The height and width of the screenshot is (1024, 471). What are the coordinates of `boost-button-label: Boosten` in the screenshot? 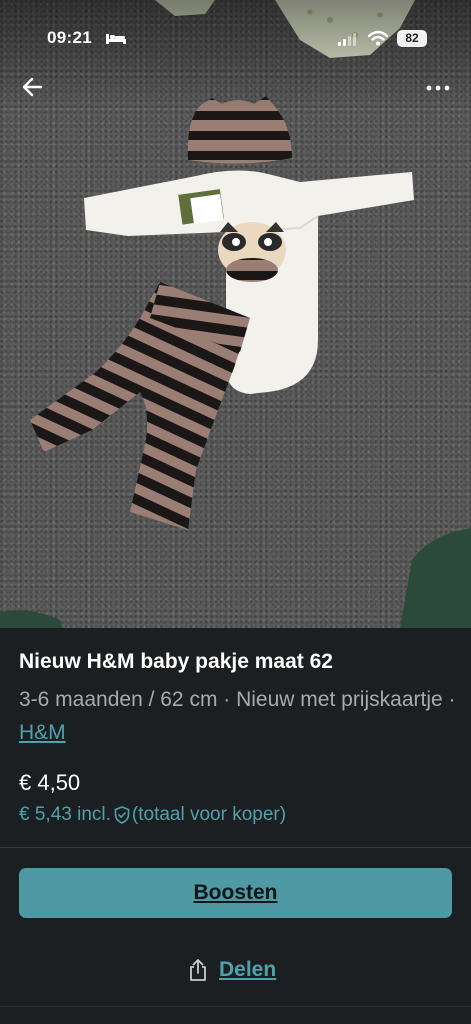 It's located at (235, 892).